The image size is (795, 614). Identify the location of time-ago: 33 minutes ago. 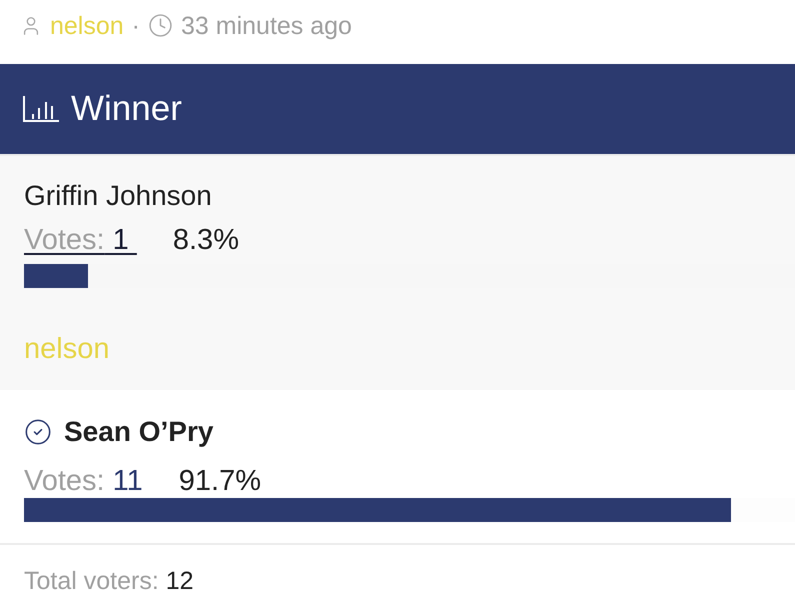
(266, 26).